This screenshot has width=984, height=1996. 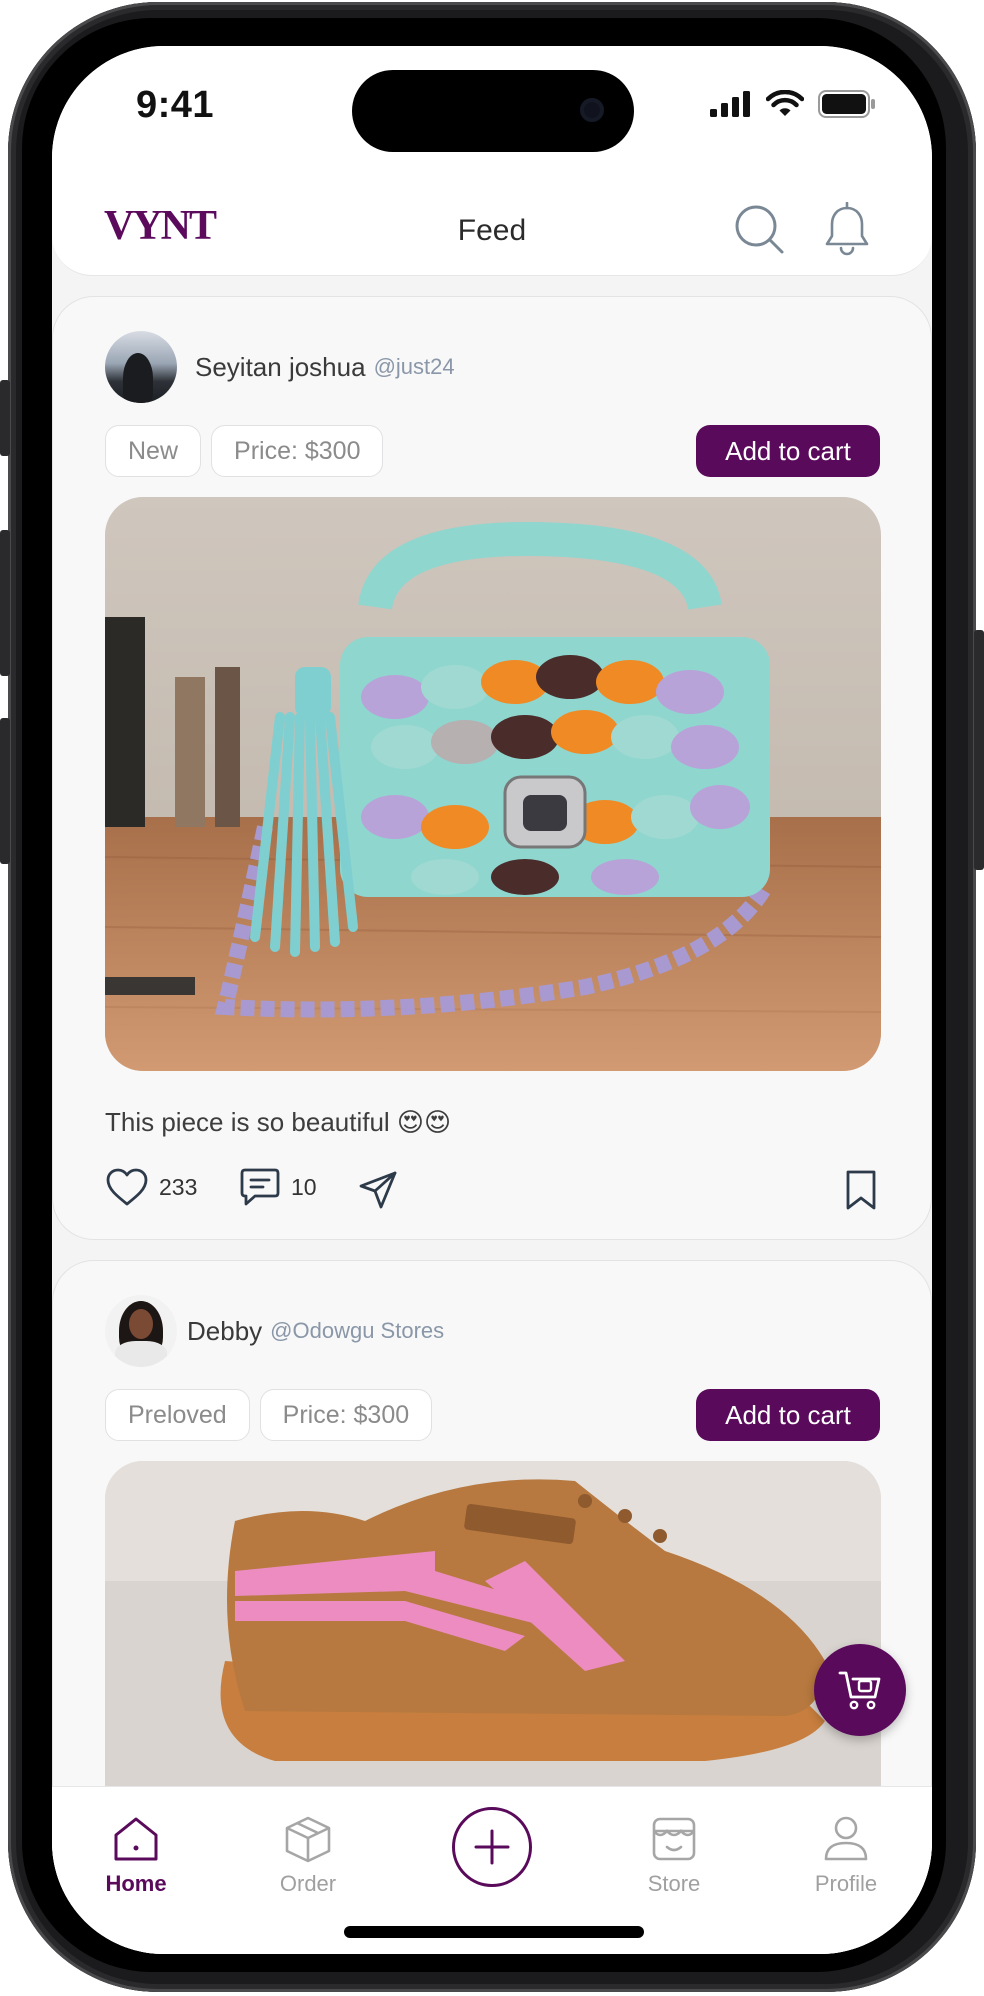 What do you see at coordinates (178, 1186) in the screenshot?
I see `like-count: 233` at bounding box center [178, 1186].